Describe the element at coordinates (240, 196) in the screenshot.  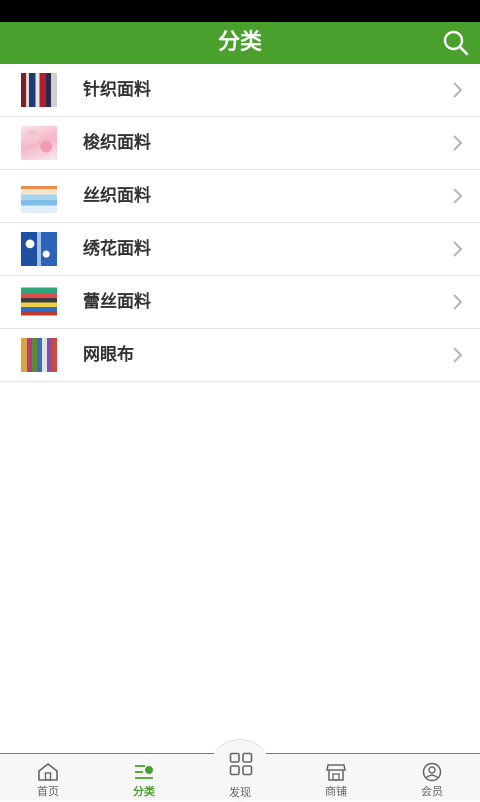
I see `category-row-silk: 丝织面料` at that location.